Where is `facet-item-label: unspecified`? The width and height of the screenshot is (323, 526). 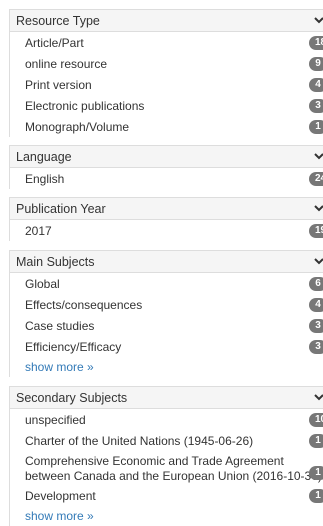
facet-item-label: unspecified is located at coordinates (55, 419).